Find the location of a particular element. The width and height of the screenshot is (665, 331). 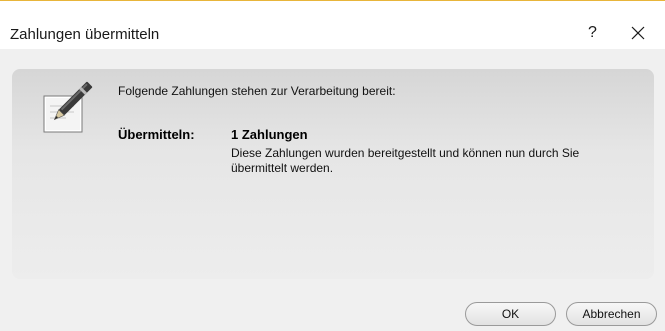

close-button is located at coordinates (638, 33).